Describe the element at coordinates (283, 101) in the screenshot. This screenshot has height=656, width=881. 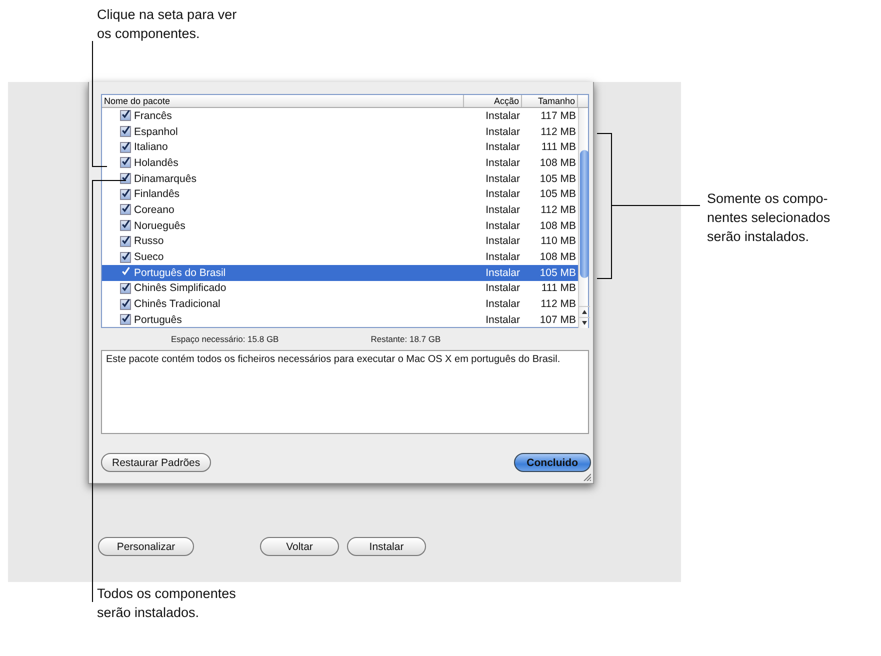
I see `column-header: Nome do pacote` at that location.